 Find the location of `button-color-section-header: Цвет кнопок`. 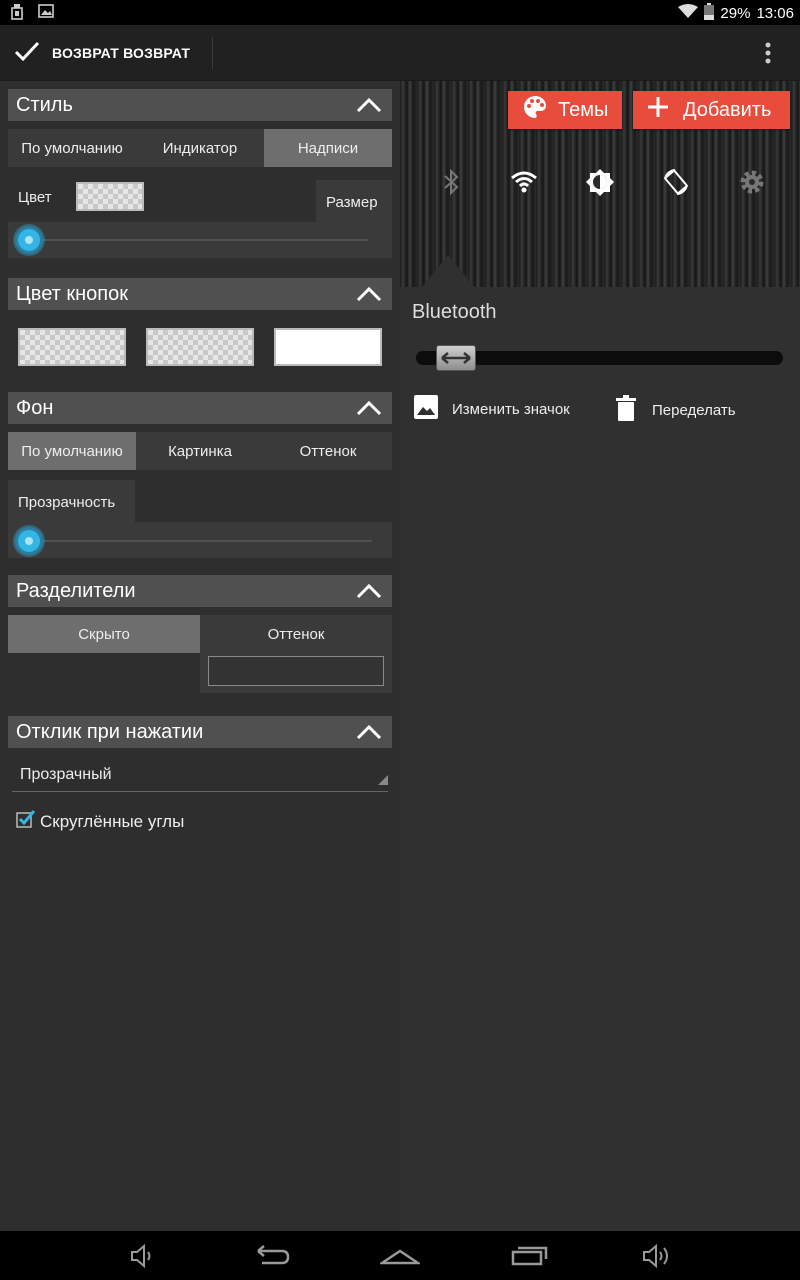

button-color-section-header: Цвет кнопок is located at coordinates (200, 294).